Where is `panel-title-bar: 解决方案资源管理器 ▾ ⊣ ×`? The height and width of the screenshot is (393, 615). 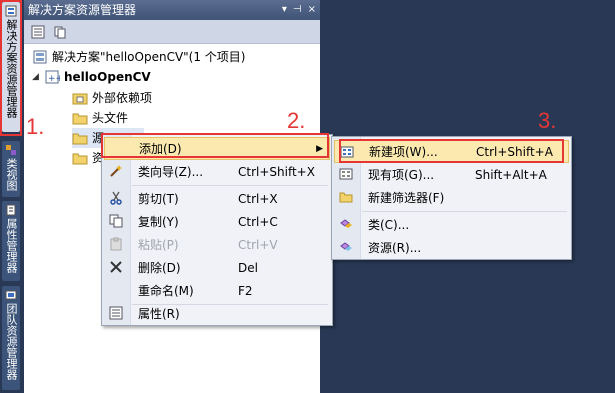
panel-title-bar: 解决方案资源管理器 ▾ ⊣ × is located at coordinates (172, 10).